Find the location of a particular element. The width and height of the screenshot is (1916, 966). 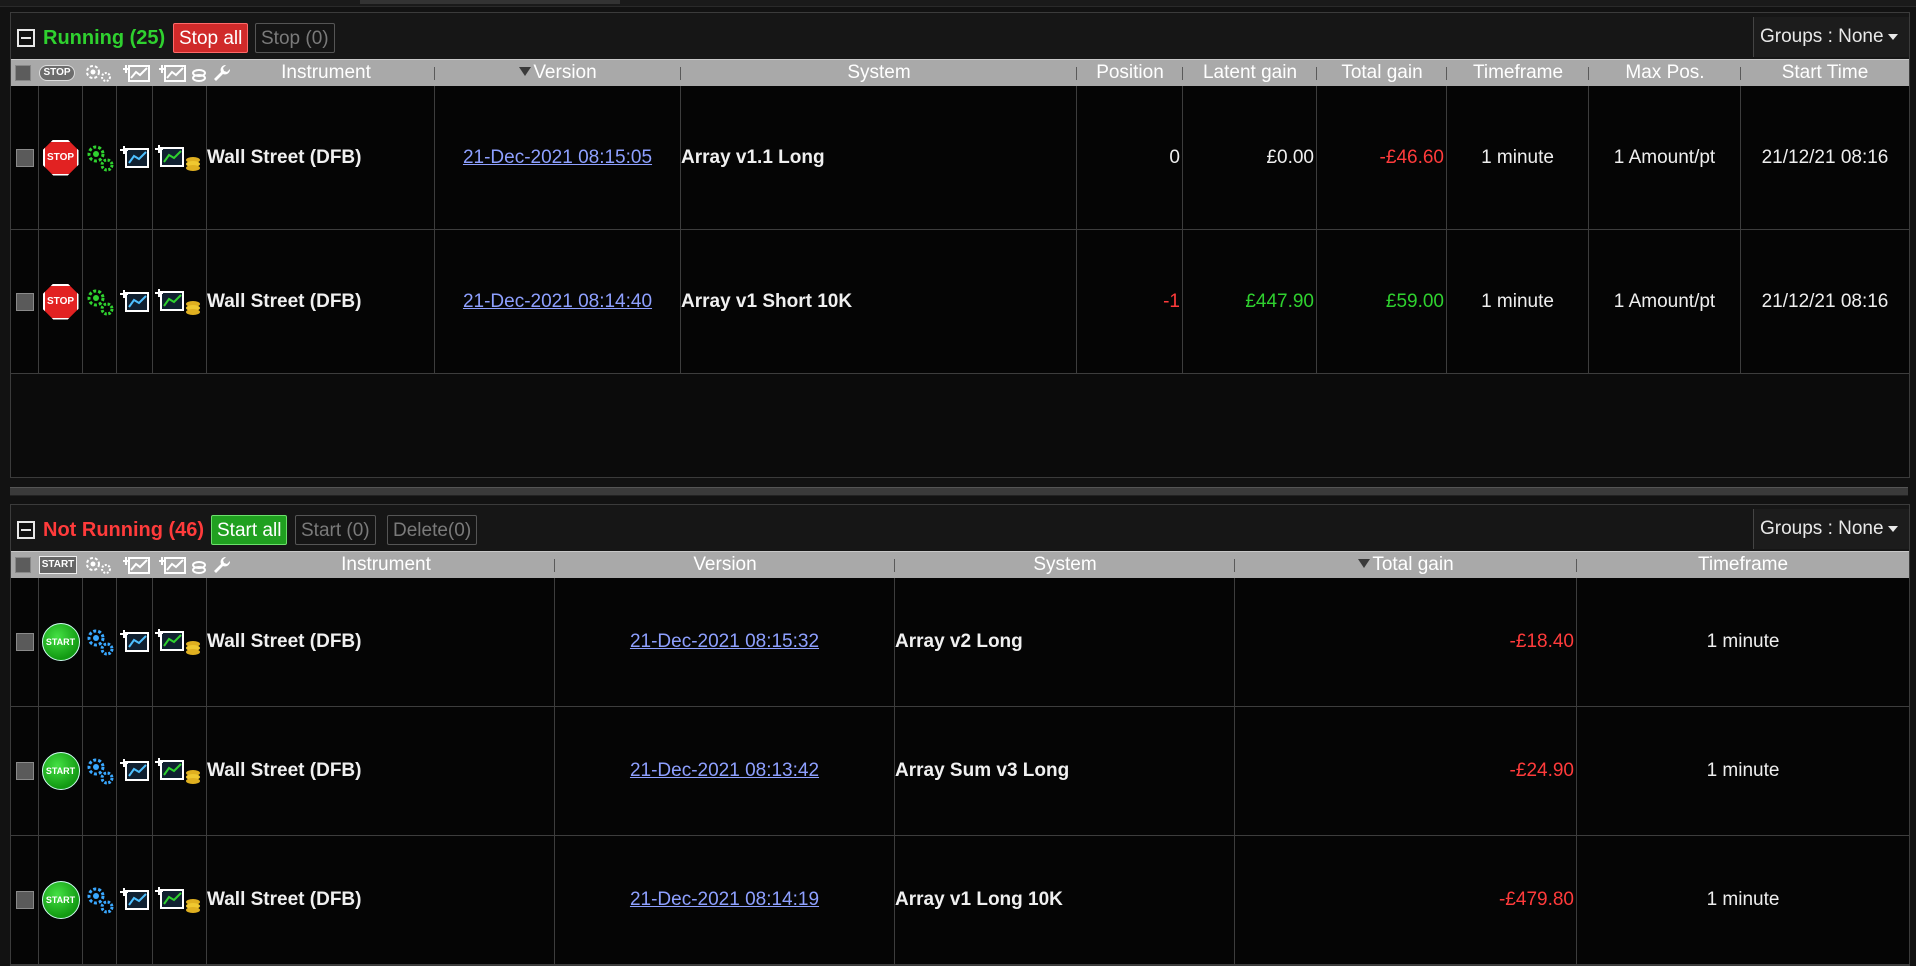

version-cell: 21-Dec-2021 08:14:40 is located at coordinates (558, 301).